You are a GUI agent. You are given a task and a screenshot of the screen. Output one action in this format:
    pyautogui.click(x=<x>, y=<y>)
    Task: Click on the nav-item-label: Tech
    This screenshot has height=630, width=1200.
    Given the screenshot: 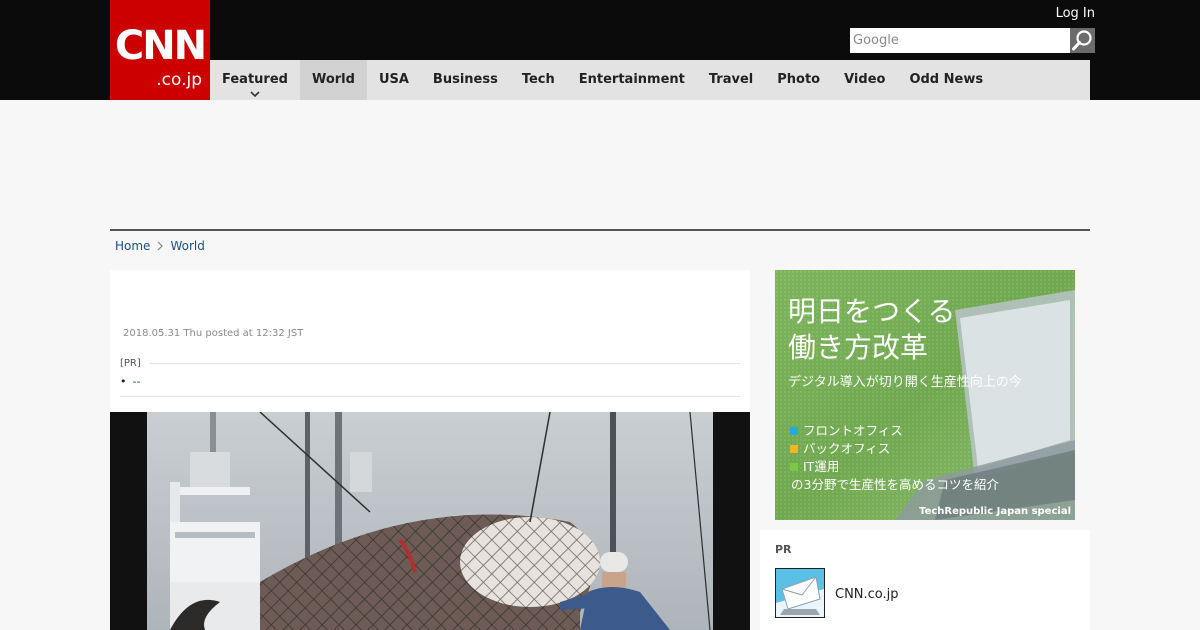 What is the action you would take?
    pyautogui.click(x=538, y=79)
    